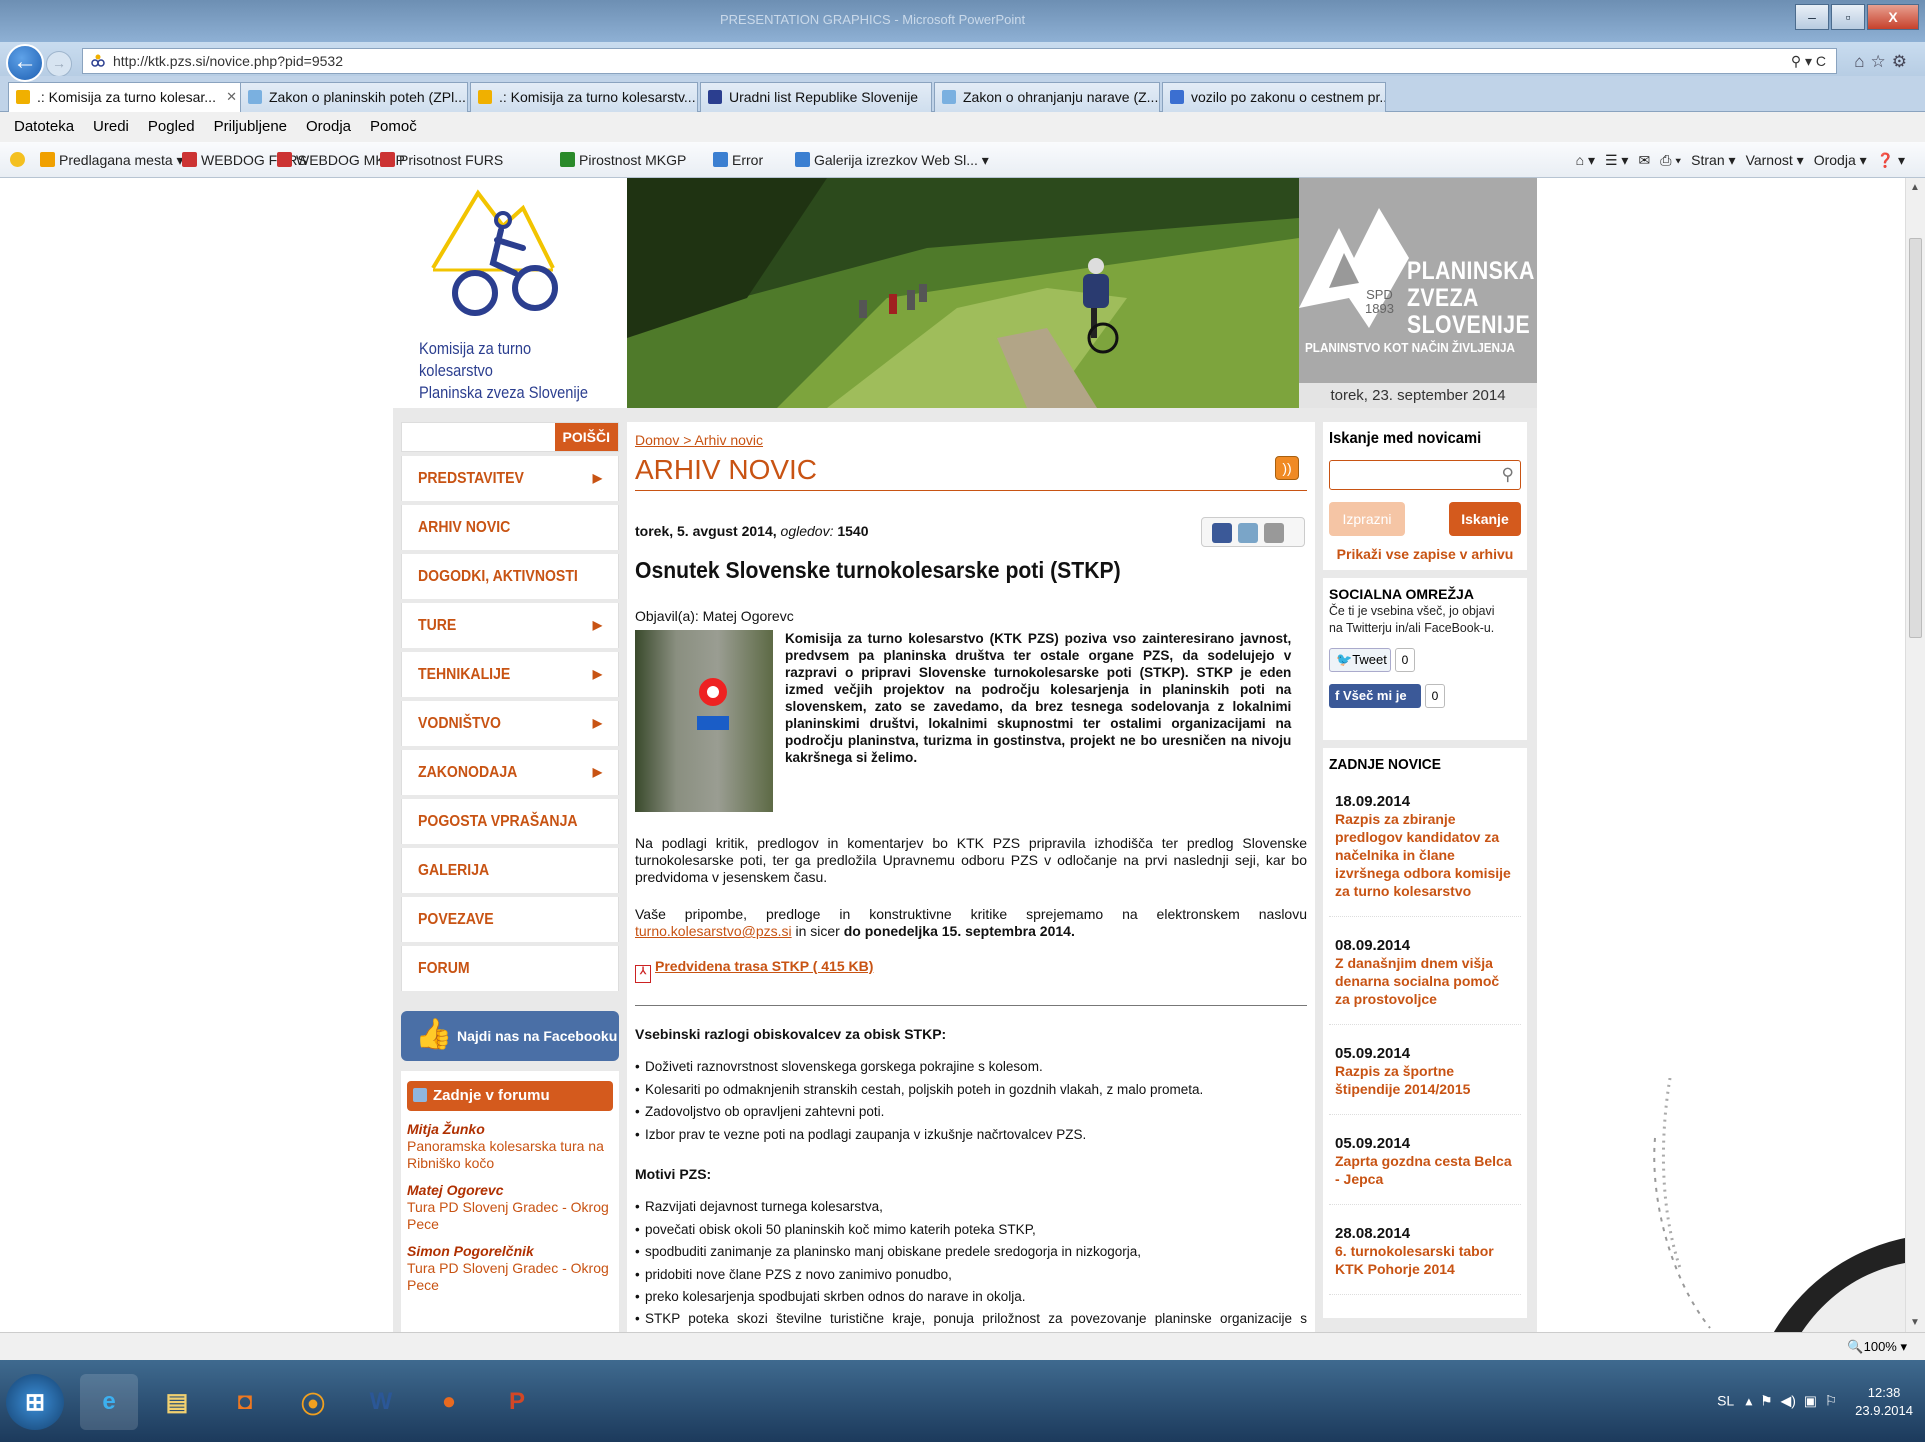 The image size is (1925, 1442). Describe the element at coordinates (971, 970) in the screenshot. I see `pdf-link: ⅄ Predvidena trasa STKP ( 415 KB)` at that location.